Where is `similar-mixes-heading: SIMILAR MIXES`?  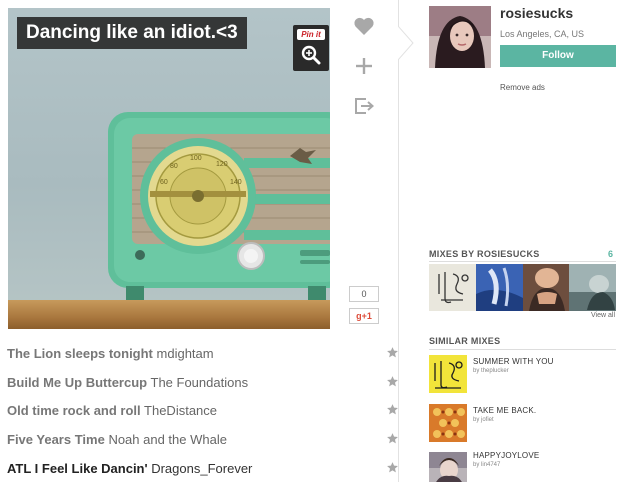 similar-mixes-heading: SIMILAR MIXES is located at coordinates (465, 341).